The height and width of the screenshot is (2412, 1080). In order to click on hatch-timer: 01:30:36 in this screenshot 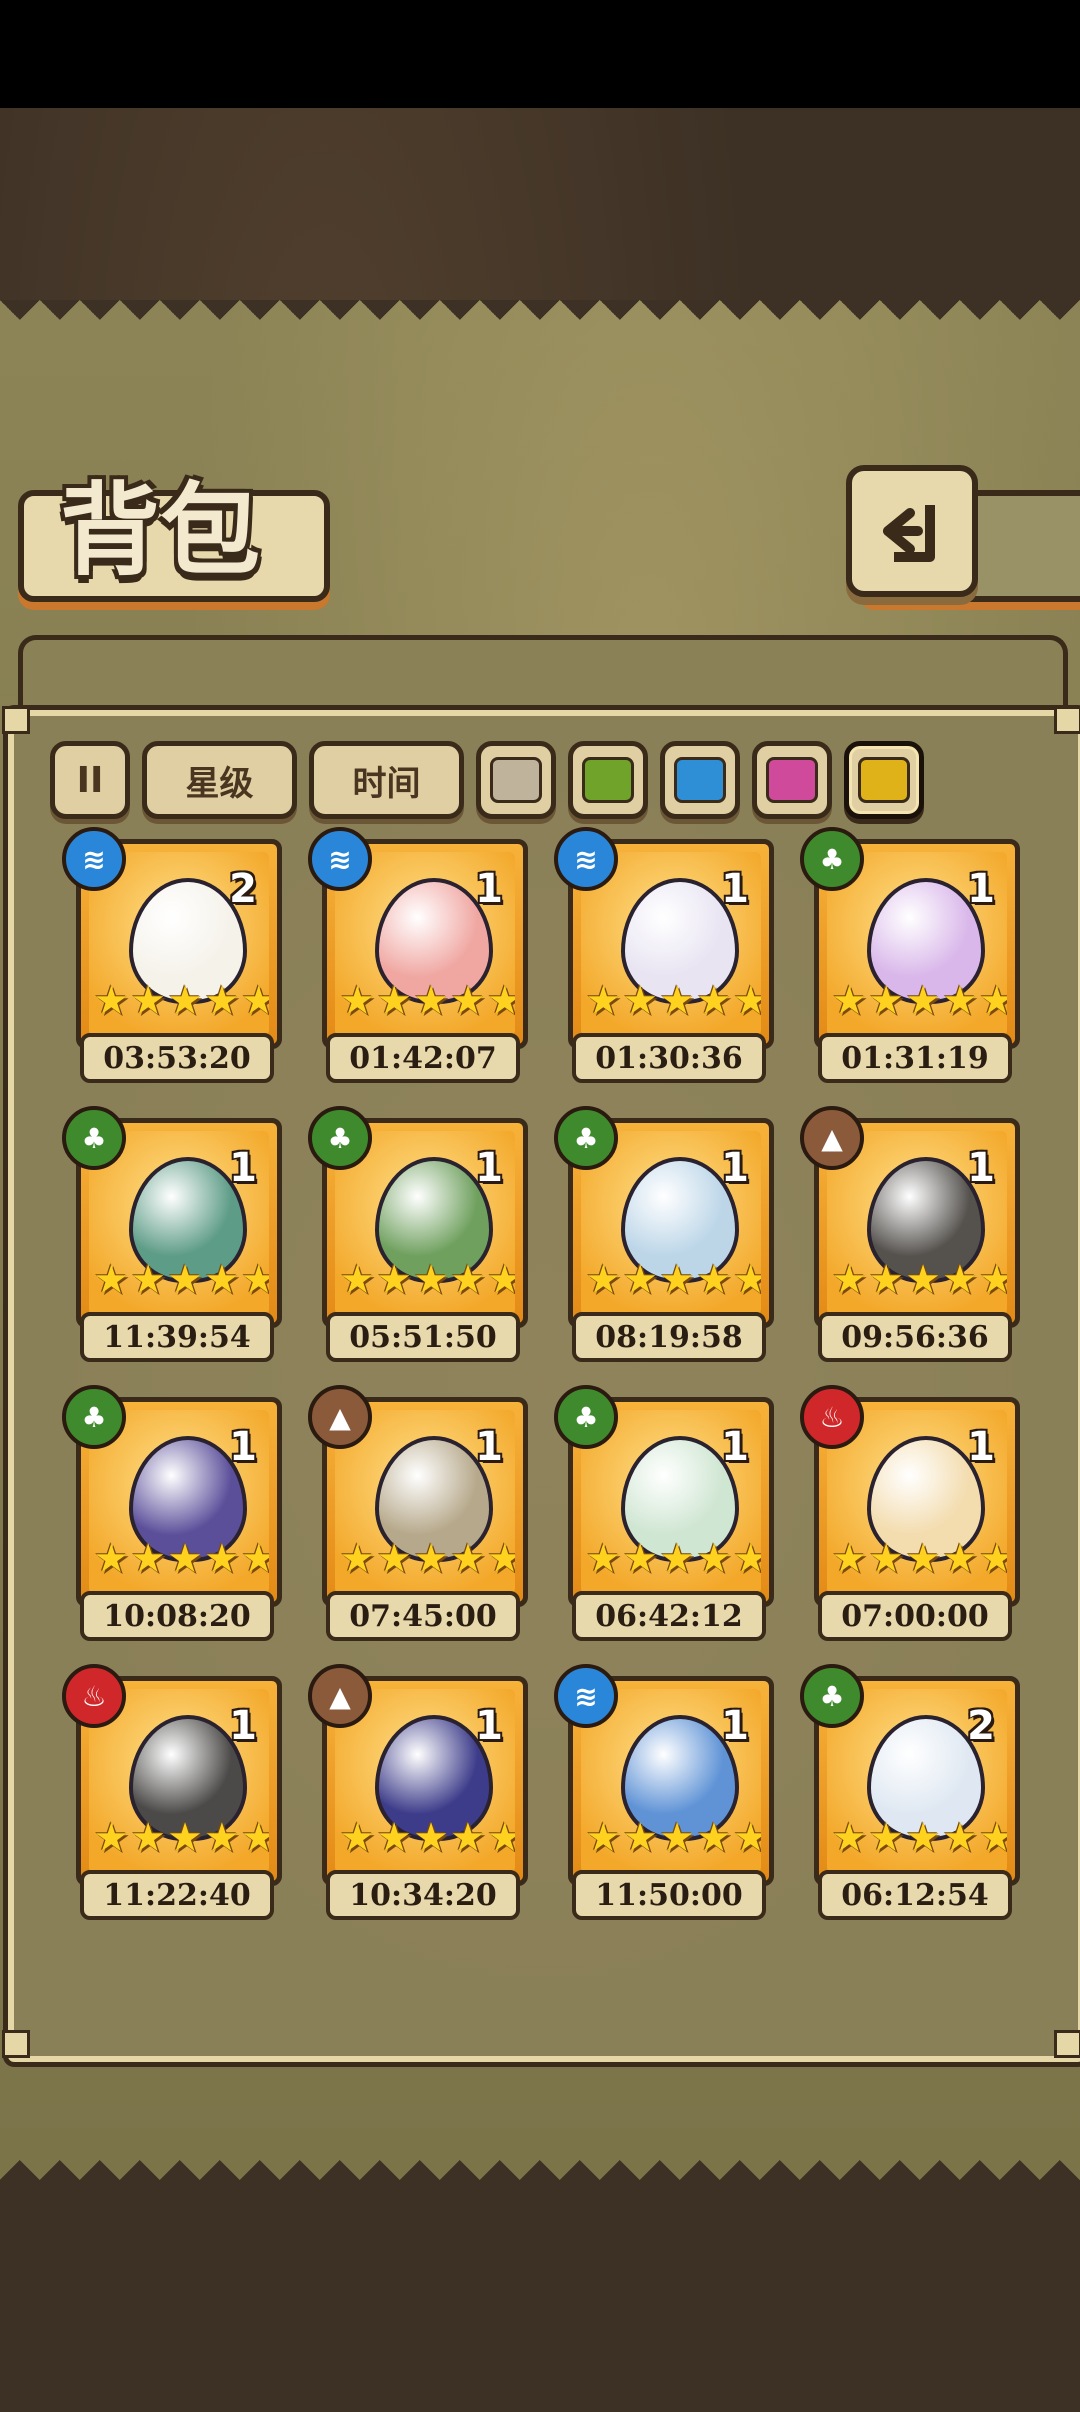, I will do `click(669, 1058)`.